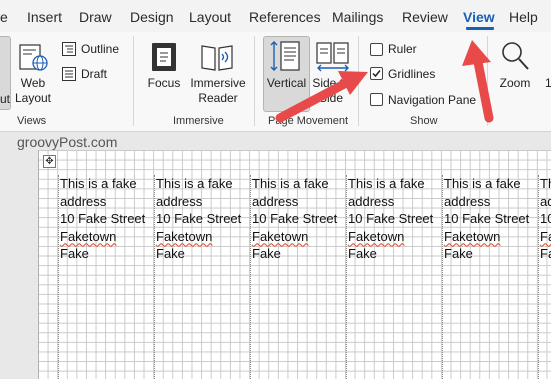  I want to click on web-layout-label: Web Layout, so click(33, 91).